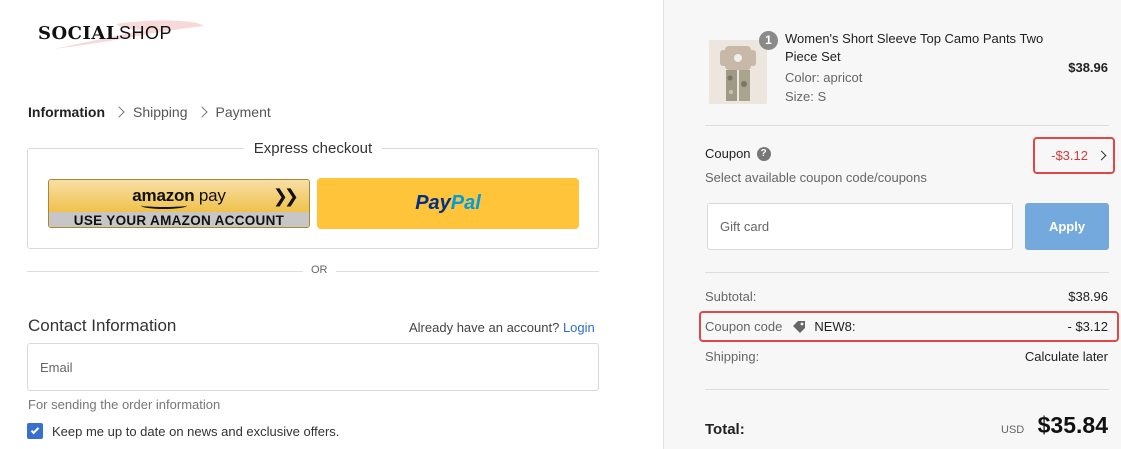 The image size is (1121, 449). Describe the element at coordinates (1069, 155) in the screenshot. I see `coupon-value: -$3.12` at that location.